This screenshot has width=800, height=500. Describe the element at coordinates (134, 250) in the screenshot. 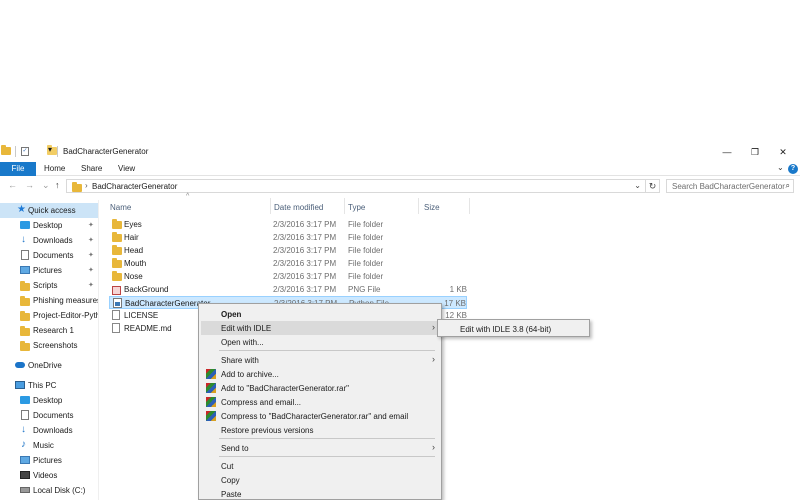

I see `file-name: Head` at that location.